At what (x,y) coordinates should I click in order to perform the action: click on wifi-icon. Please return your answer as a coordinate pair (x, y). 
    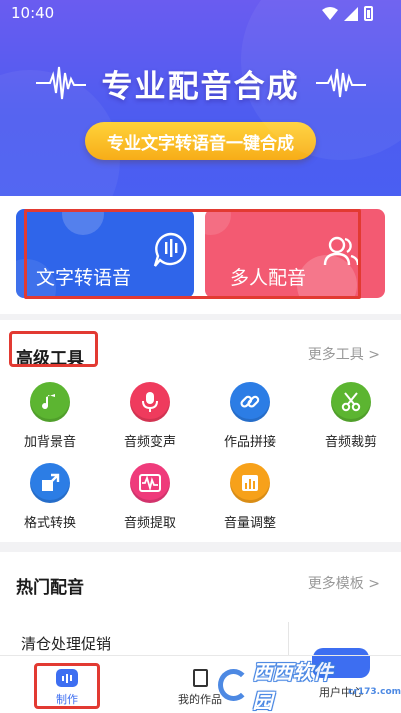
    Looking at the image, I should click on (330, 13).